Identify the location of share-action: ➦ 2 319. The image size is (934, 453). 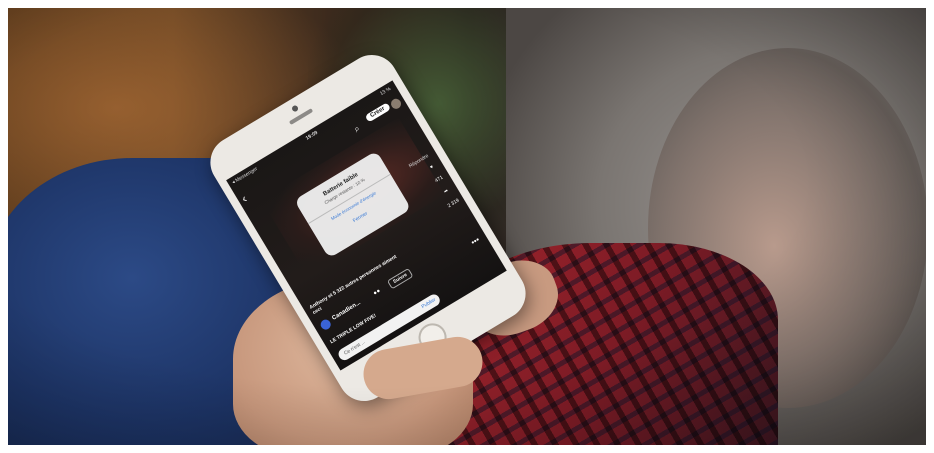
(450, 197).